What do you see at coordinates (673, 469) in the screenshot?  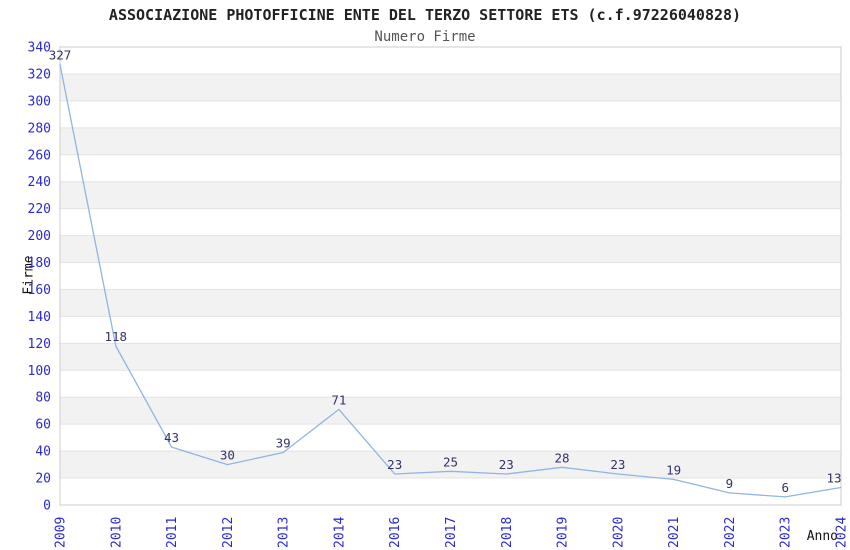 I see `data-point-label: 19` at bounding box center [673, 469].